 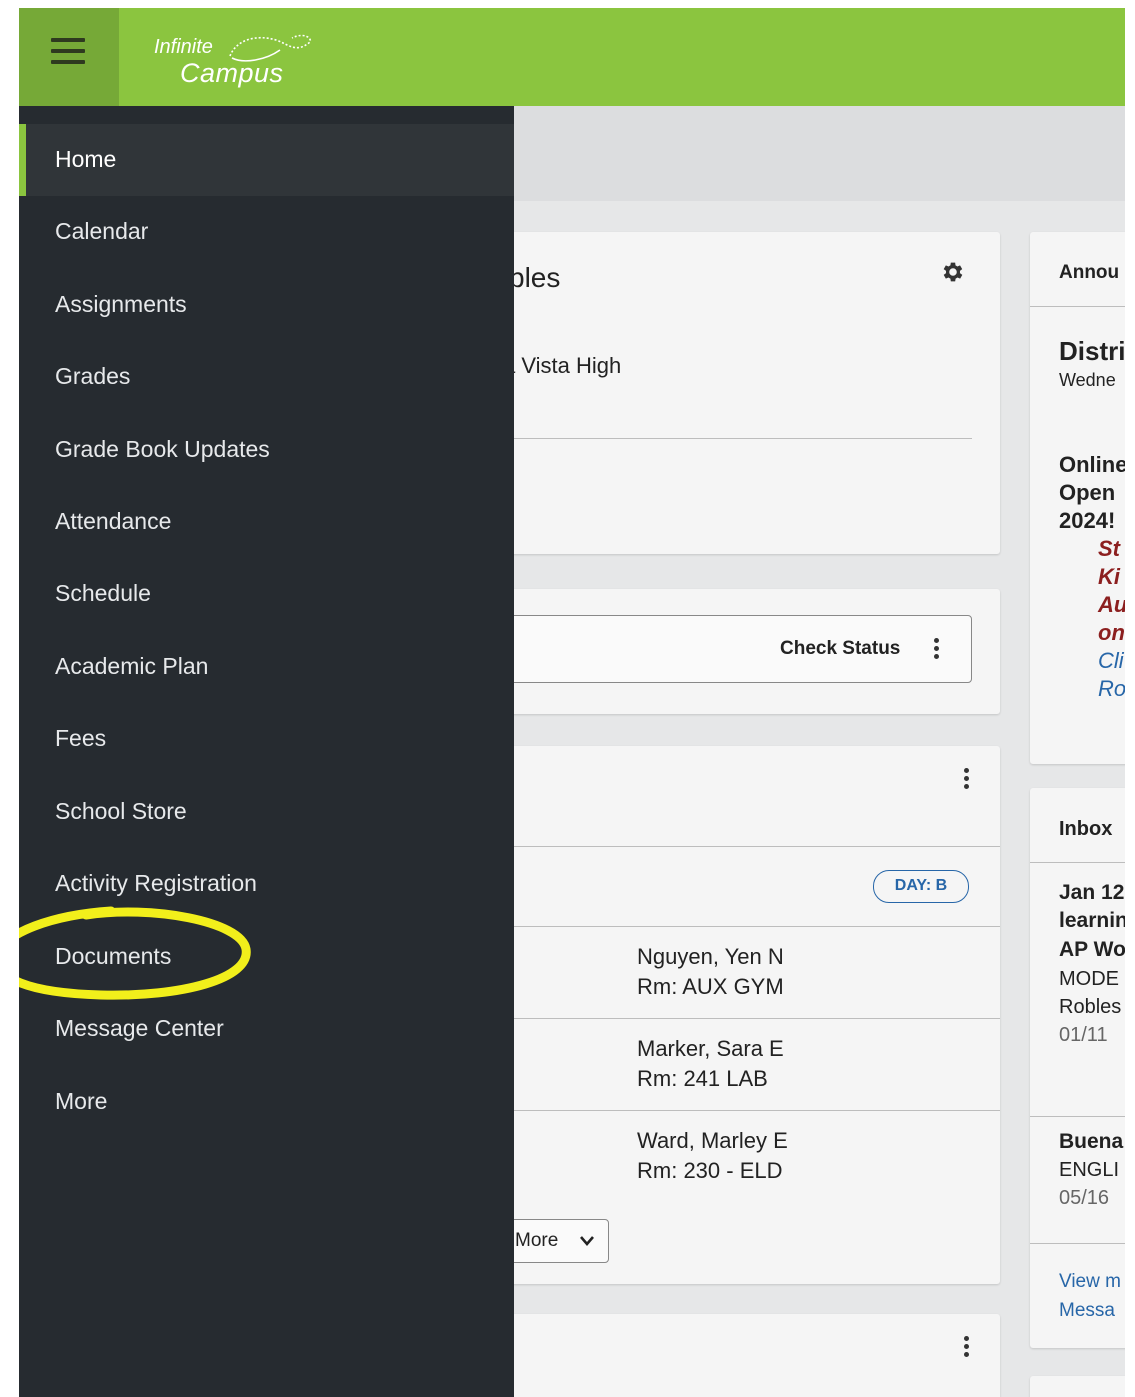 What do you see at coordinates (1092, 464) in the screenshot?
I see `announcement-text: Online` at bounding box center [1092, 464].